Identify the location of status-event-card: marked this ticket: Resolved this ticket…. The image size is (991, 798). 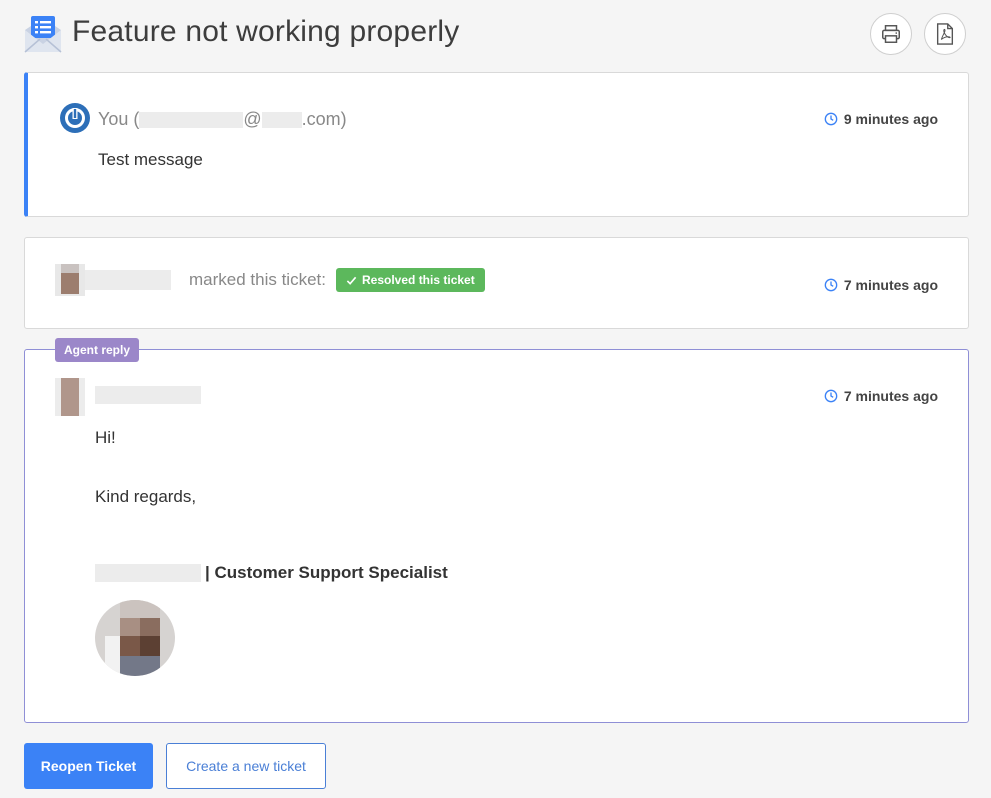
(496, 283).